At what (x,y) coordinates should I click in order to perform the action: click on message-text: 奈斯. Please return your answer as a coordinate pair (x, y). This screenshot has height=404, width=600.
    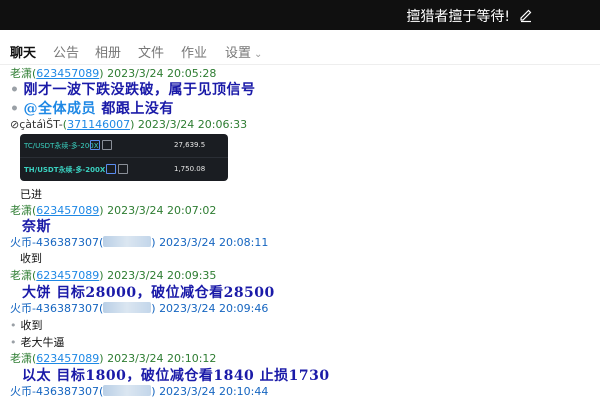
    Looking at the image, I should click on (36, 227).